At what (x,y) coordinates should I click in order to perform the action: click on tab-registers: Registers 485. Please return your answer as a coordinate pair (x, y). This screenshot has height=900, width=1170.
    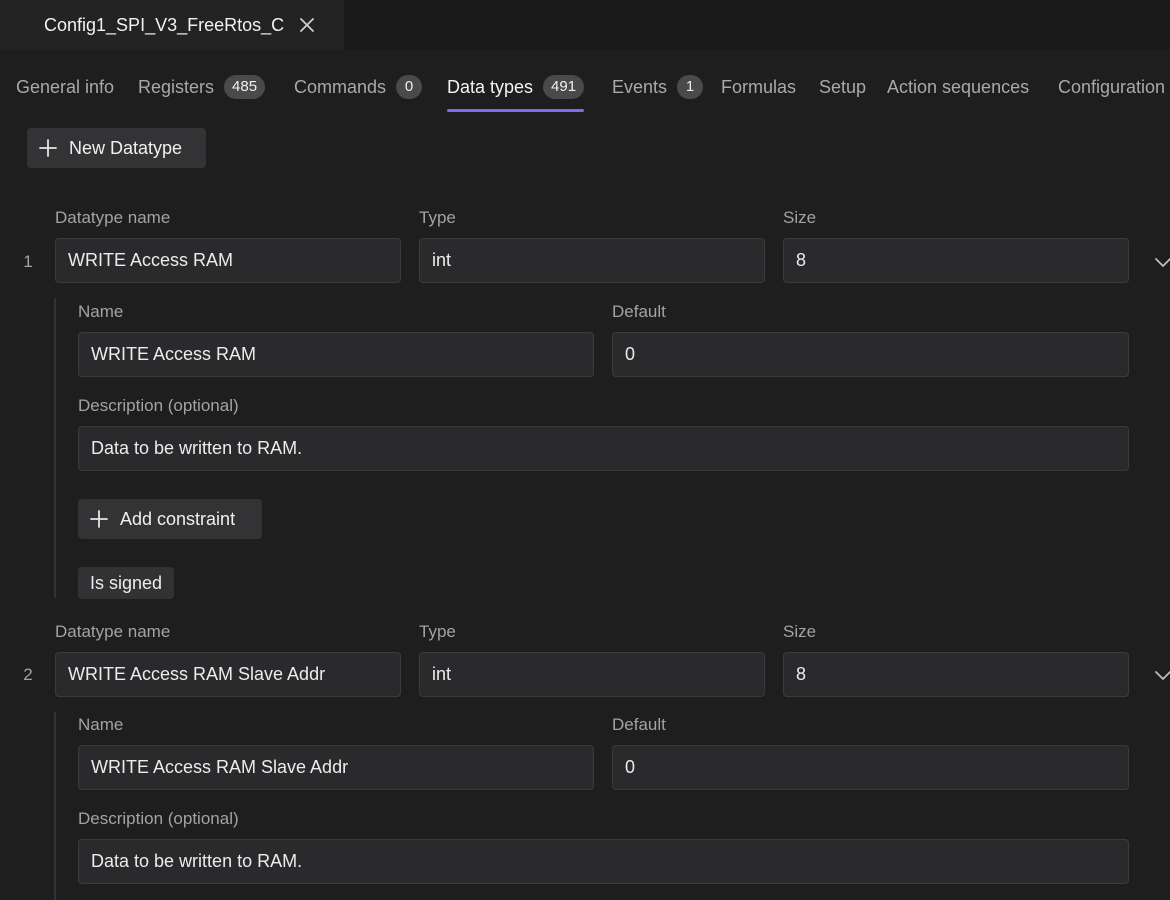
    Looking at the image, I should click on (202, 87).